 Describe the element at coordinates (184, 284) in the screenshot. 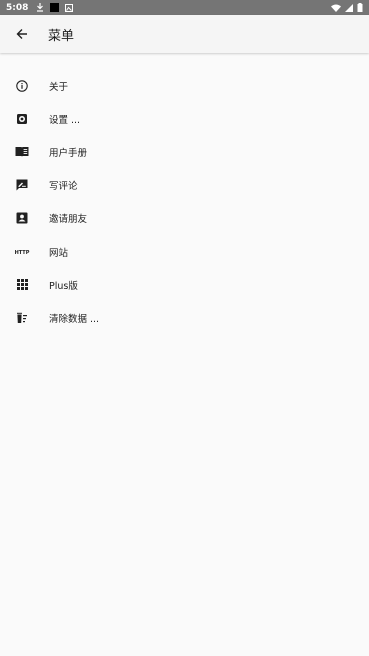

I see `menu-item-plus-version: Plus版` at that location.